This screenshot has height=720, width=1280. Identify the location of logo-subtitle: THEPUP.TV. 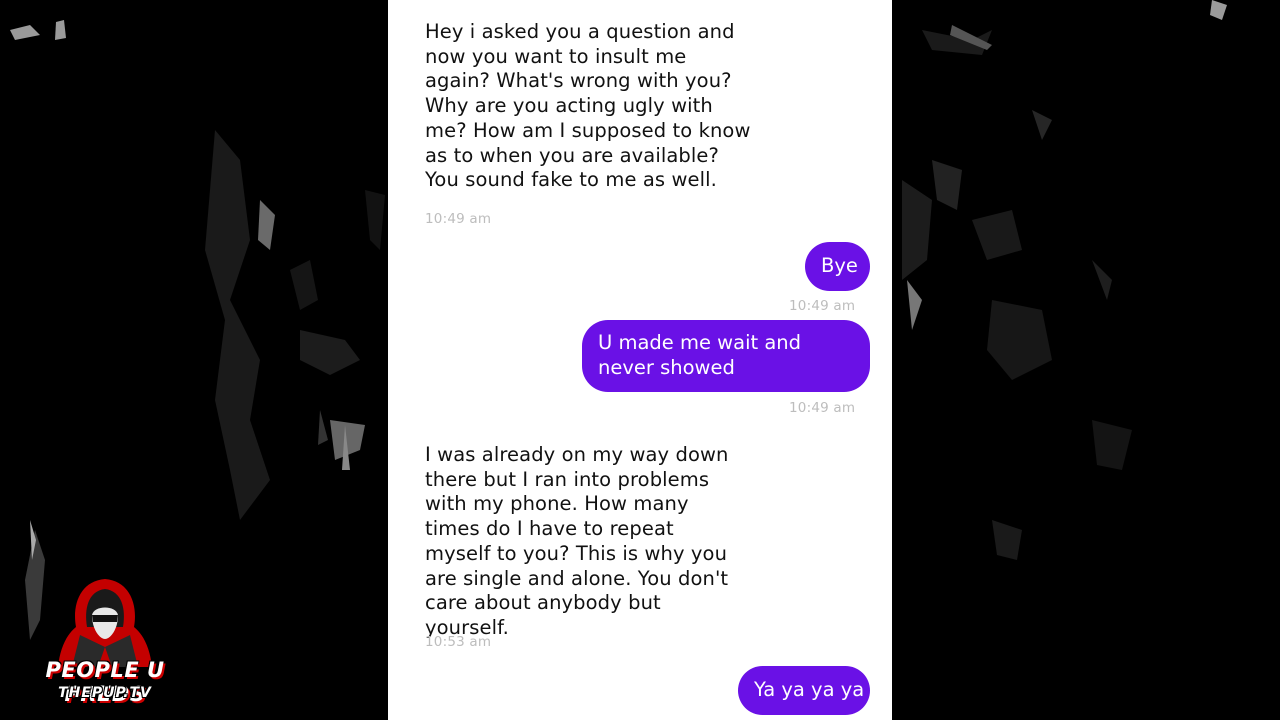
(105, 693).